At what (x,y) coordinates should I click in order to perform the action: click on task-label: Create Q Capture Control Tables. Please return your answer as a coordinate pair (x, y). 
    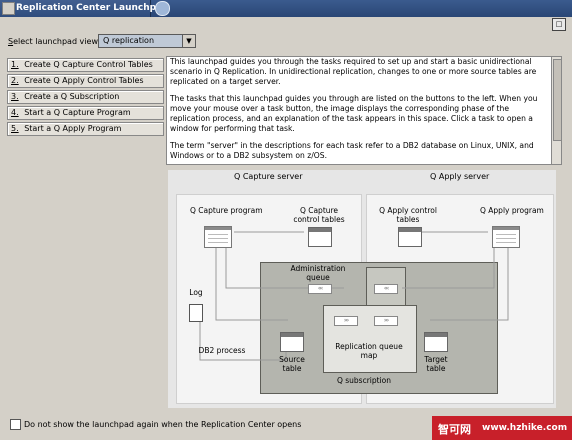
    Looking at the image, I should click on (88, 64).